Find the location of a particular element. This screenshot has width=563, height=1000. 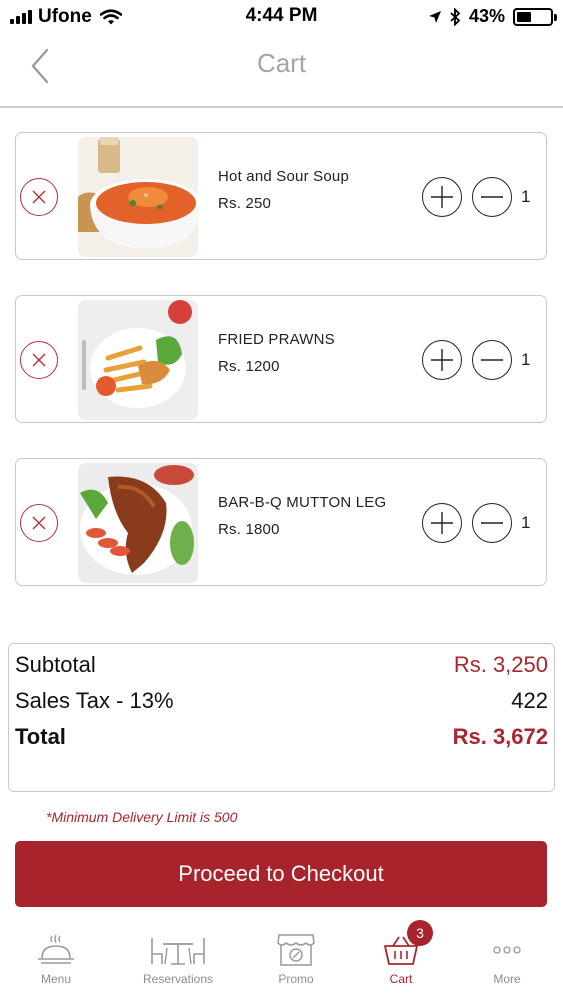

subtotal-value: Rs. 3,250 is located at coordinates (500, 664).